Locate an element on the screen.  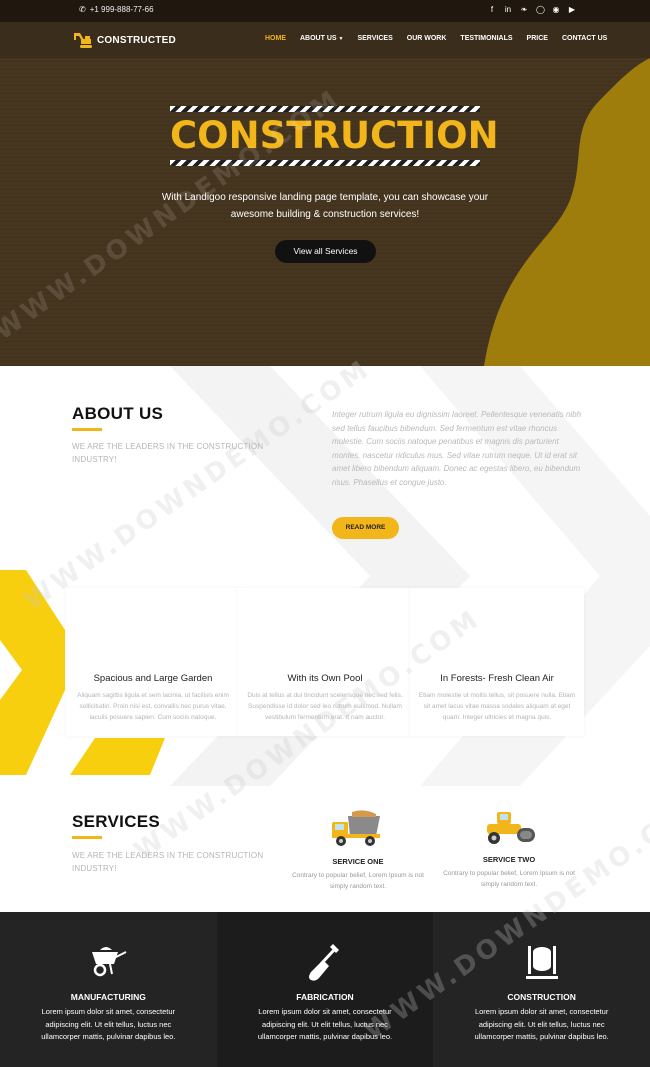
hazard-stripe-bottom is located at coordinates (325, 163).